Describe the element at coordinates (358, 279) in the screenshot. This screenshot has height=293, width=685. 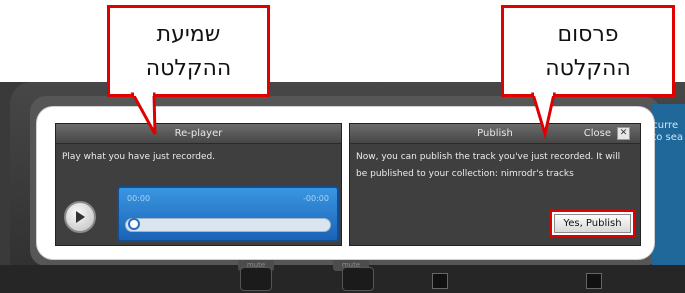
I see `mixer-knob-right` at that location.